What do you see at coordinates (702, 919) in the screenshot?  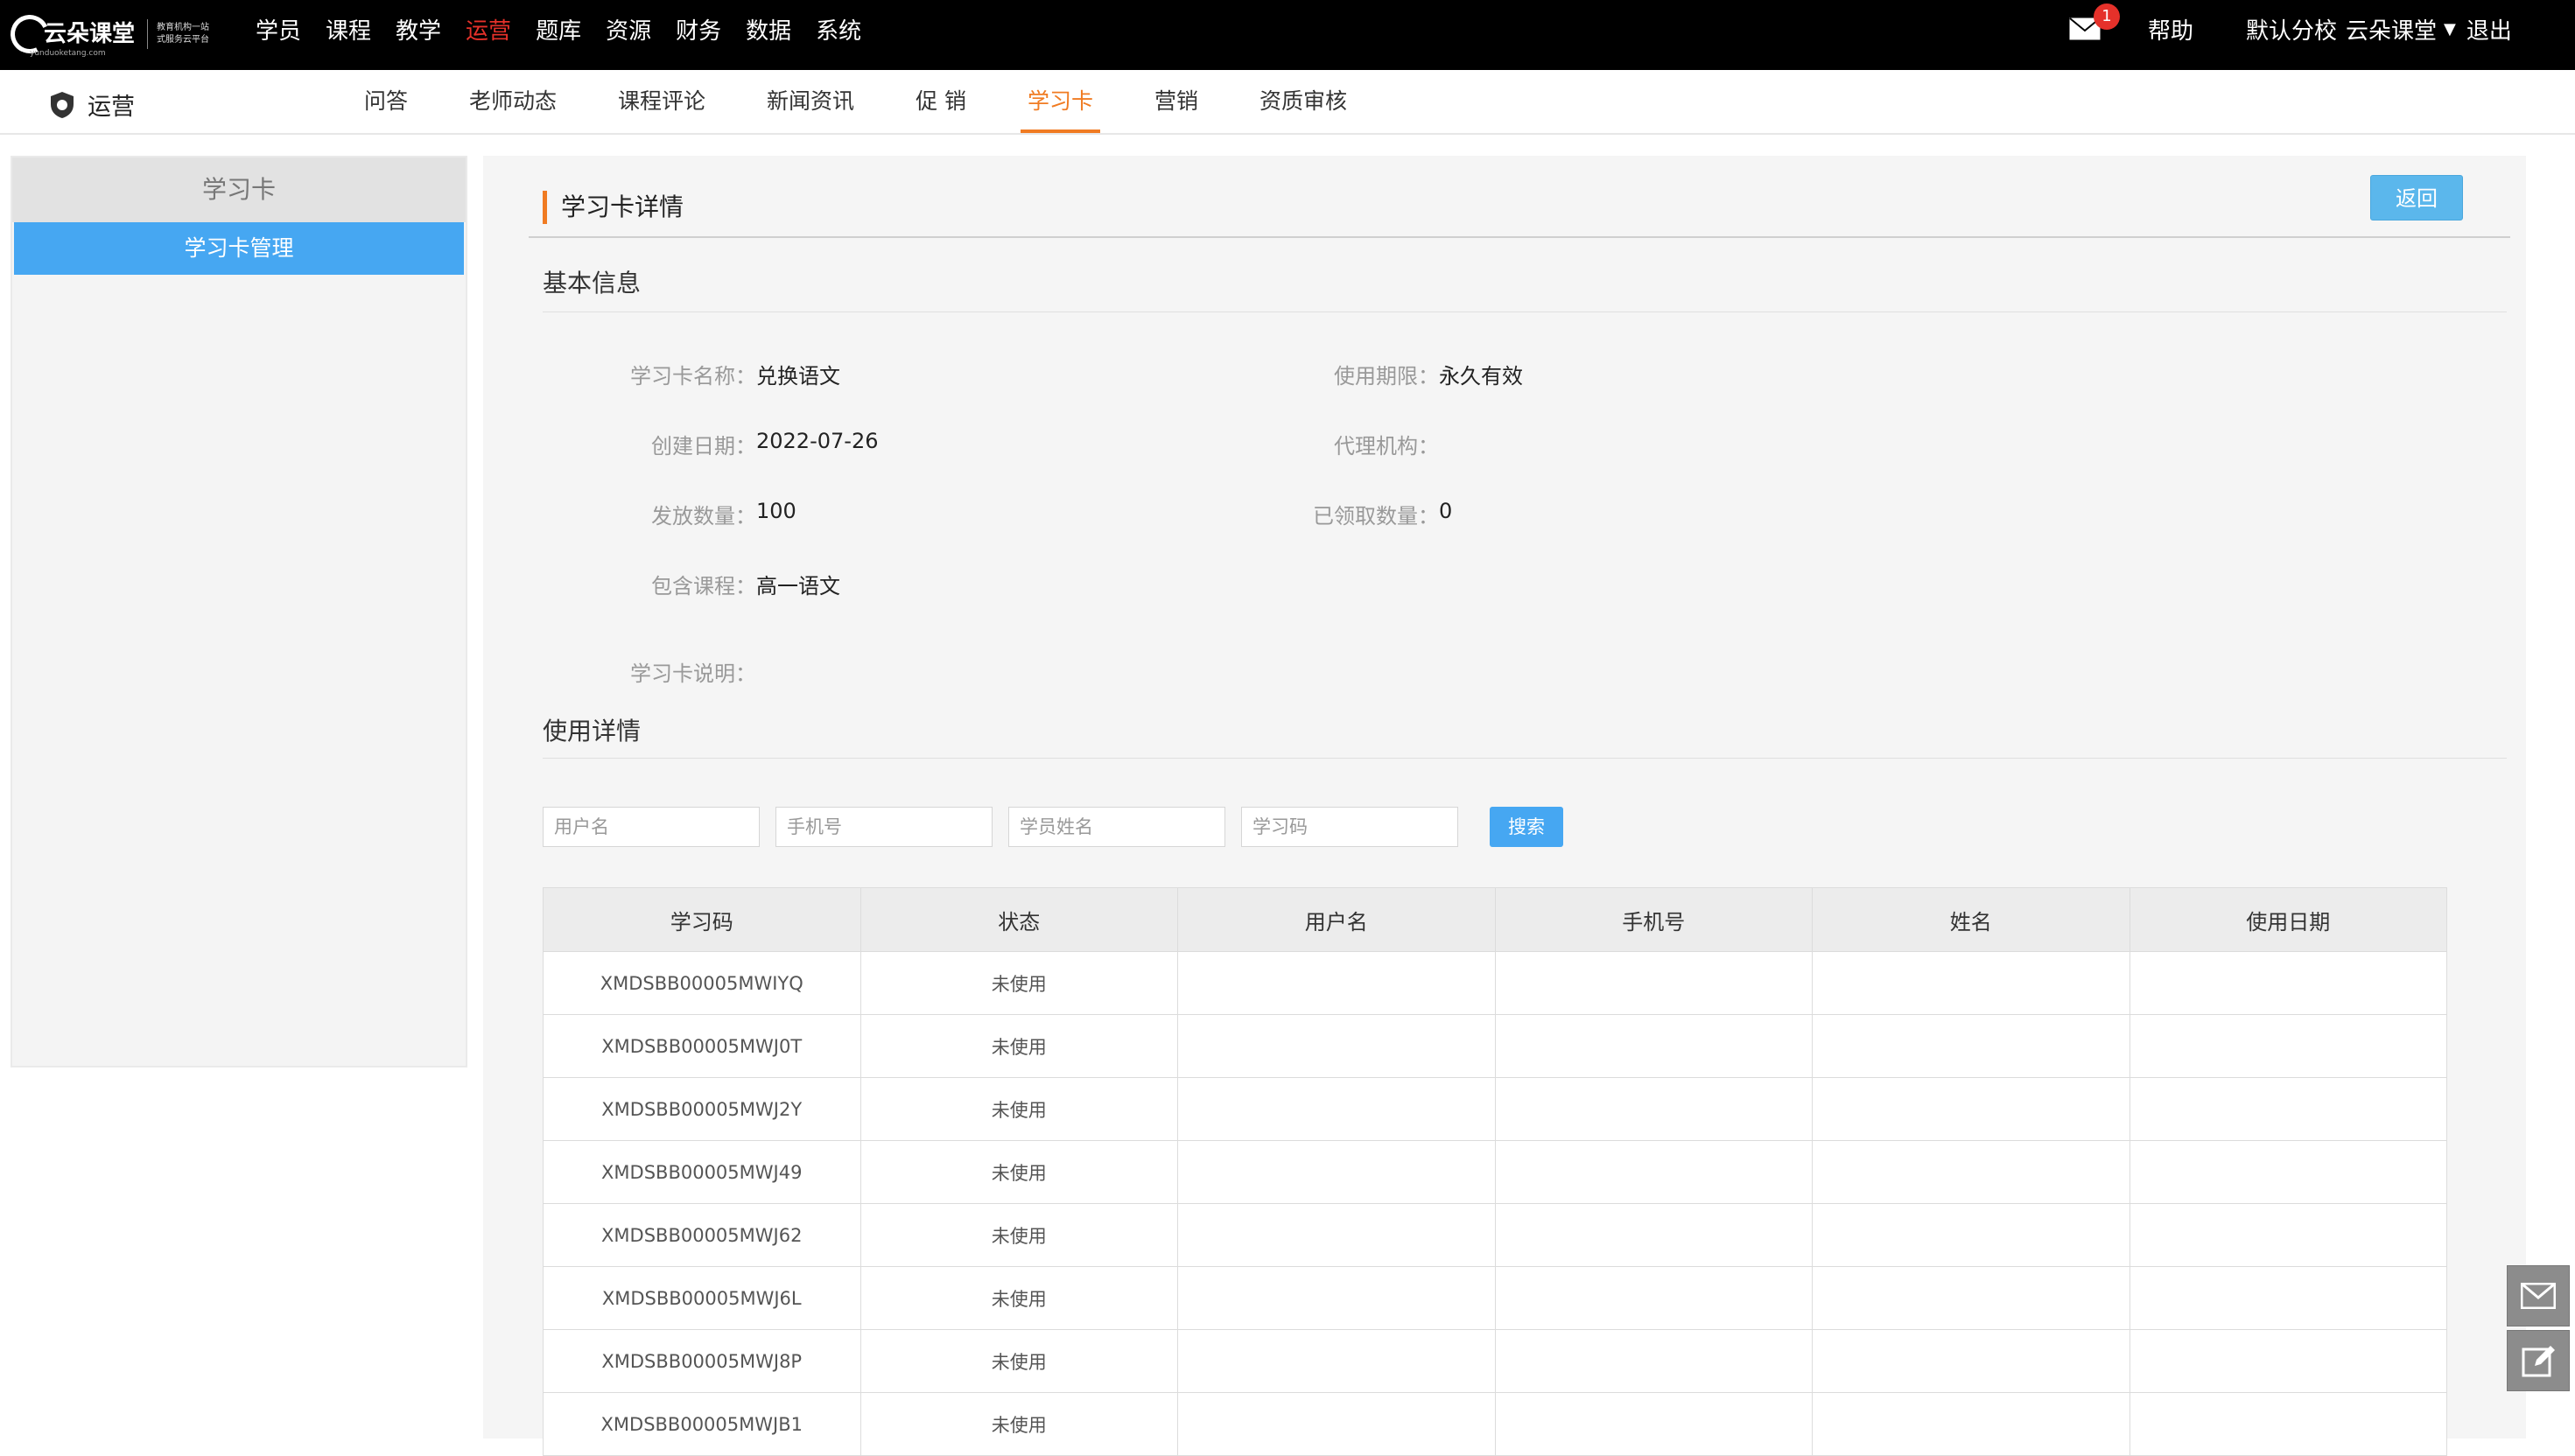 I see `col-study-code: 学习码` at bounding box center [702, 919].